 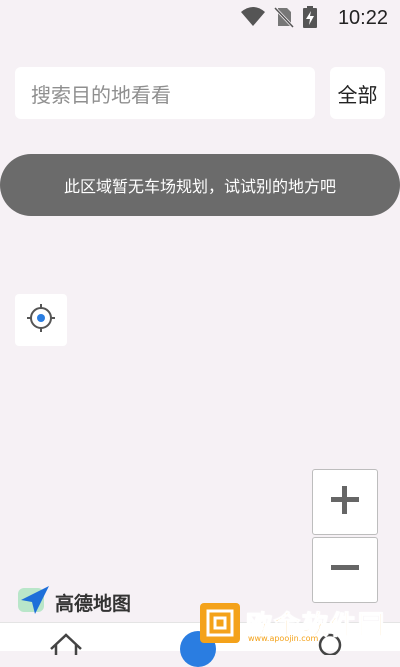 I want to click on search-placeholder: 搜索目的地看看, so click(x=101, y=94).